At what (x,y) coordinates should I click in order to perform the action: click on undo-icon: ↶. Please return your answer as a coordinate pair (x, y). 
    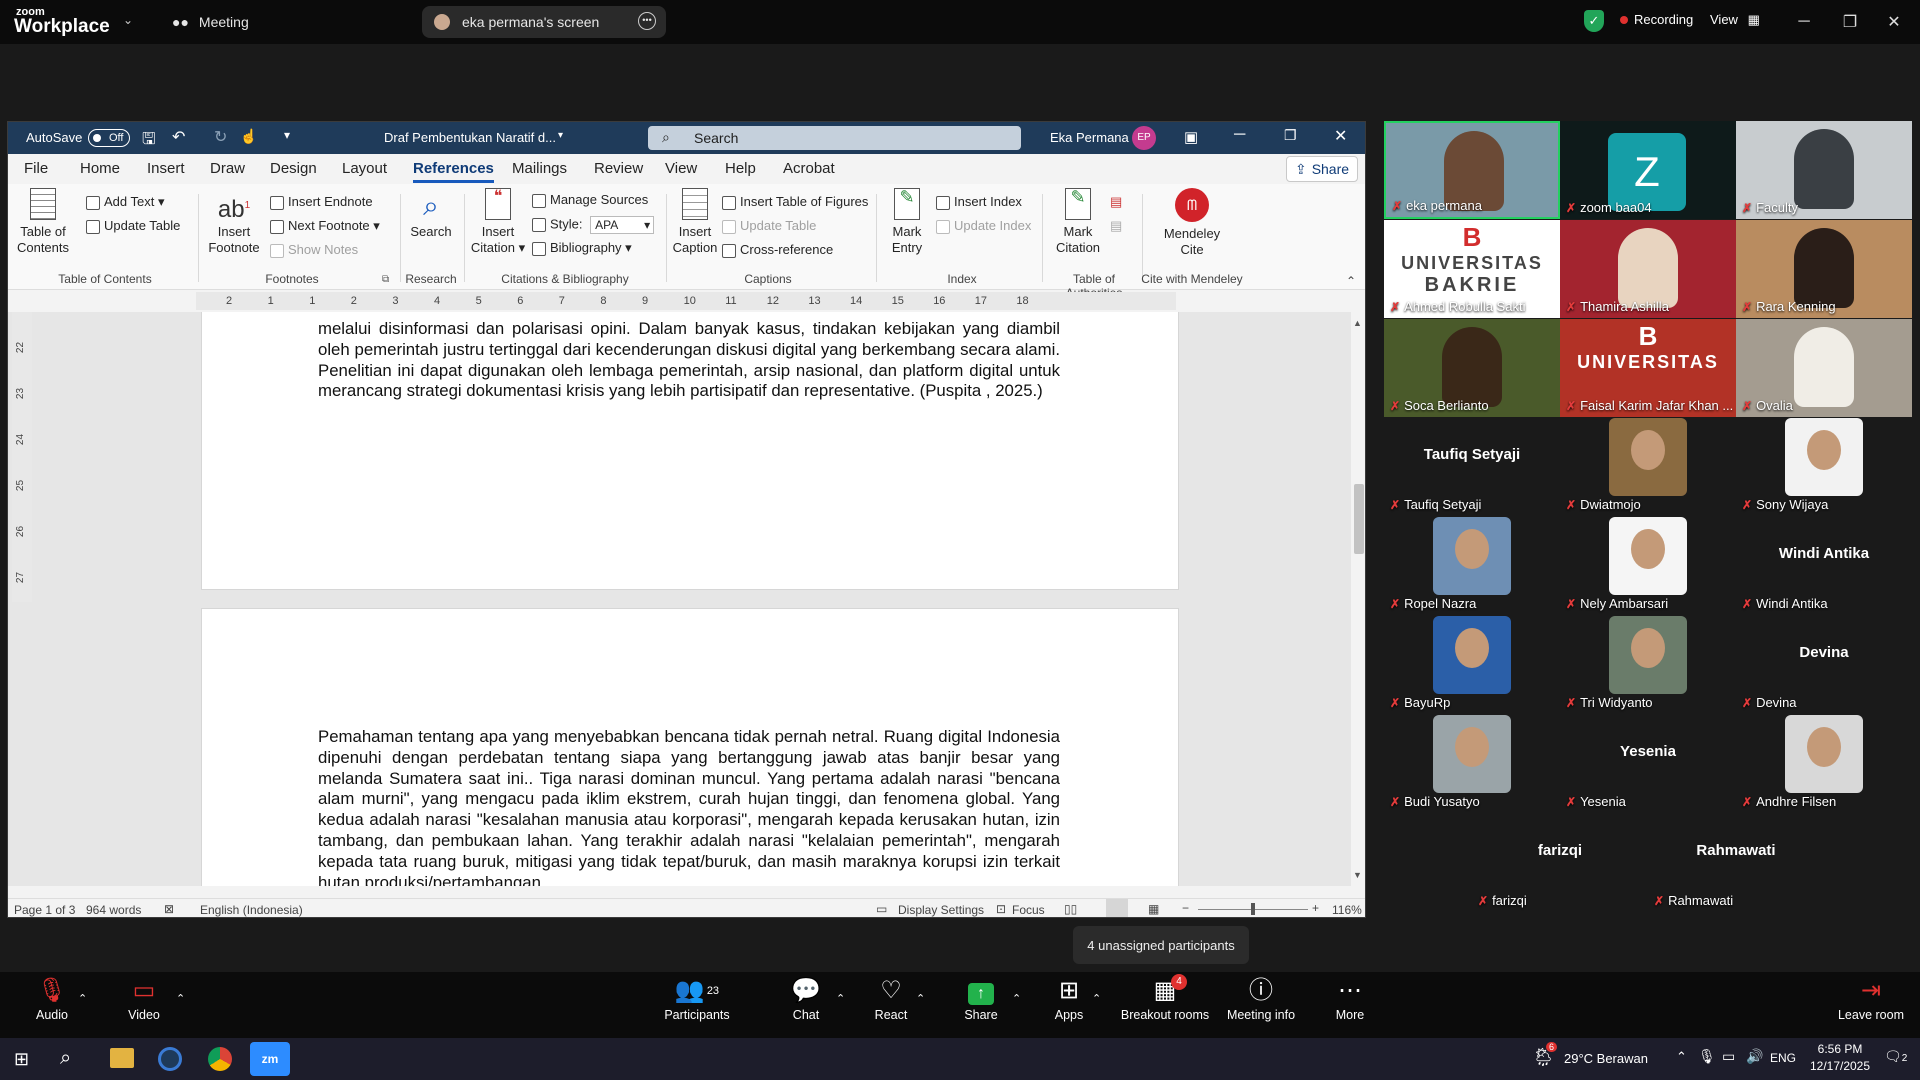
    Looking at the image, I should click on (178, 137).